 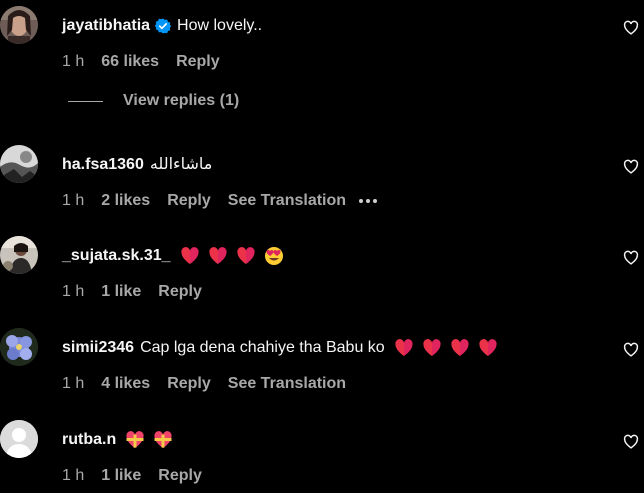 I want to click on comment-text: How lovely.., so click(x=220, y=25).